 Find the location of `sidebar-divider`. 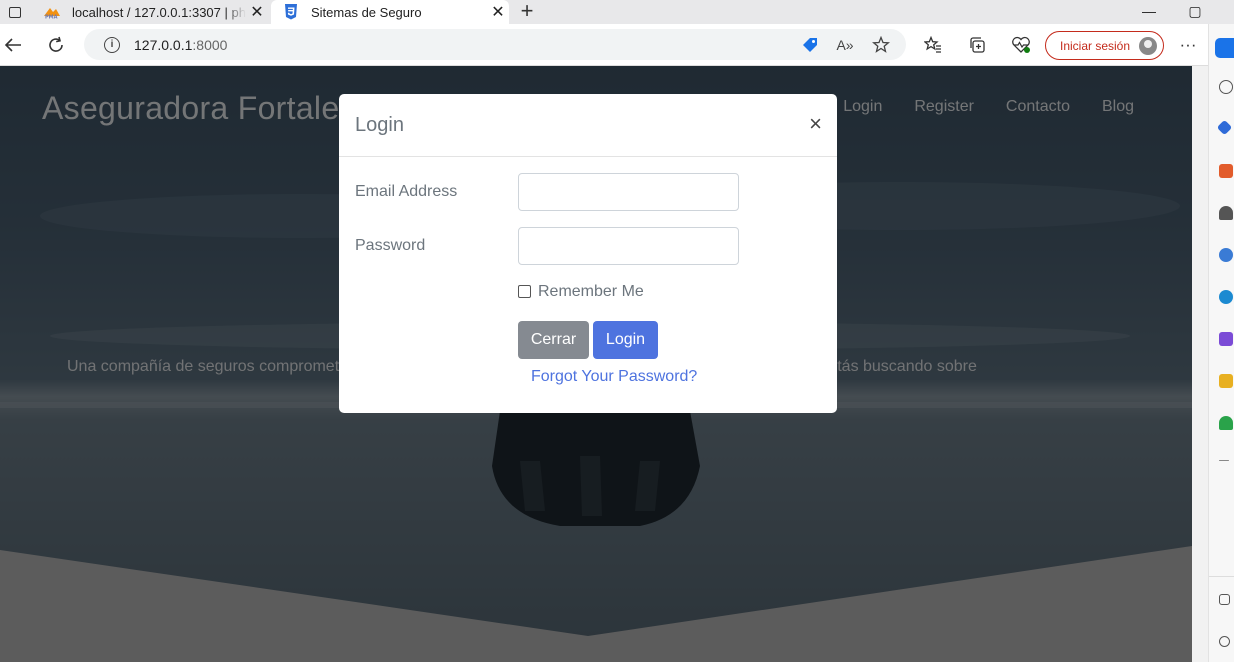

sidebar-divider is located at coordinates (1221, 576).